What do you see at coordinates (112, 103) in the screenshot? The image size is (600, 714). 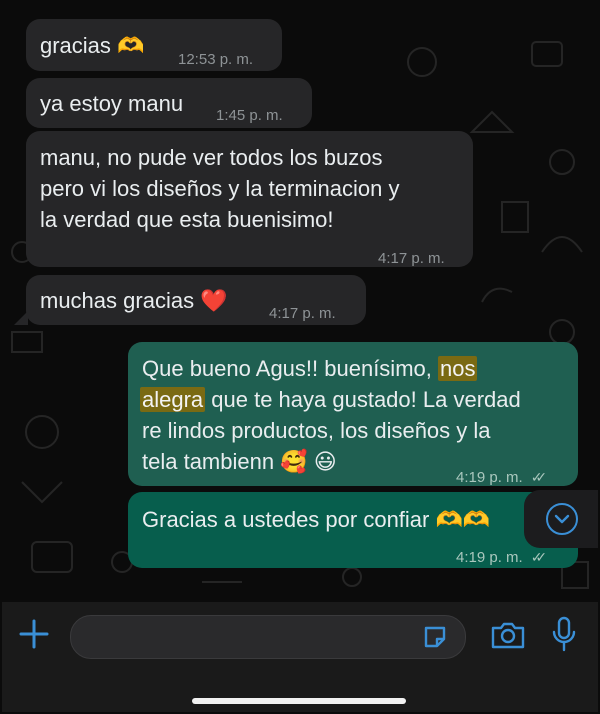 I see `message-text: ya estoy manu` at bounding box center [112, 103].